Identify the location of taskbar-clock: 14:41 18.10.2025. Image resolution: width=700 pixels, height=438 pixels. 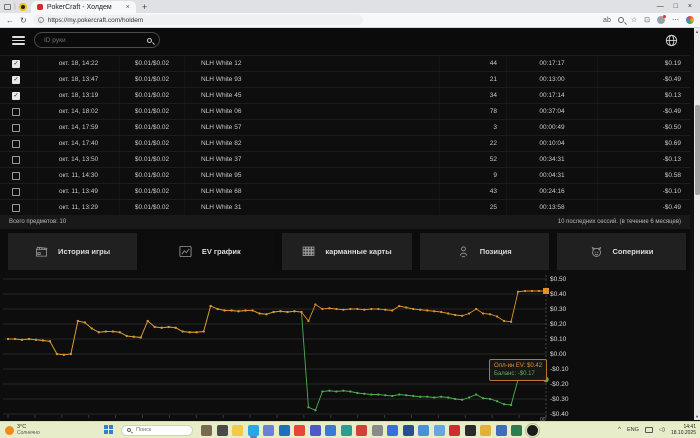
(683, 430).